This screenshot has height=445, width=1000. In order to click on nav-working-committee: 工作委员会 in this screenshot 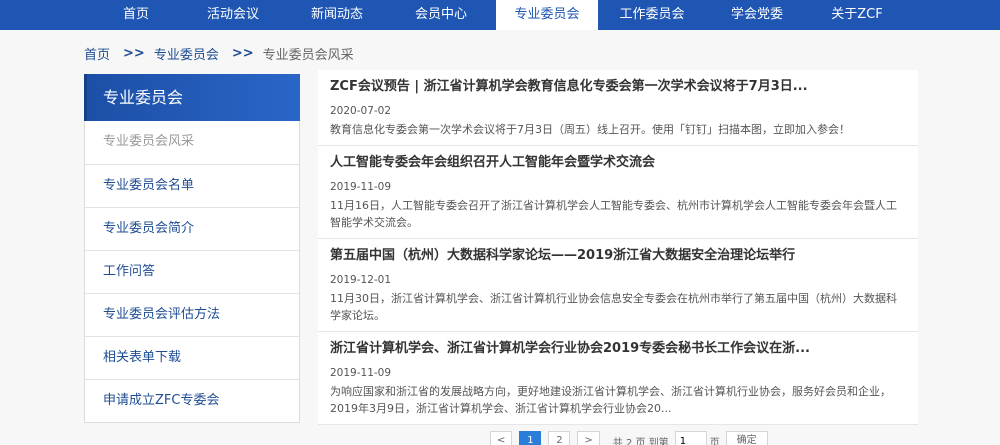, I will do `click(652, 15)`.